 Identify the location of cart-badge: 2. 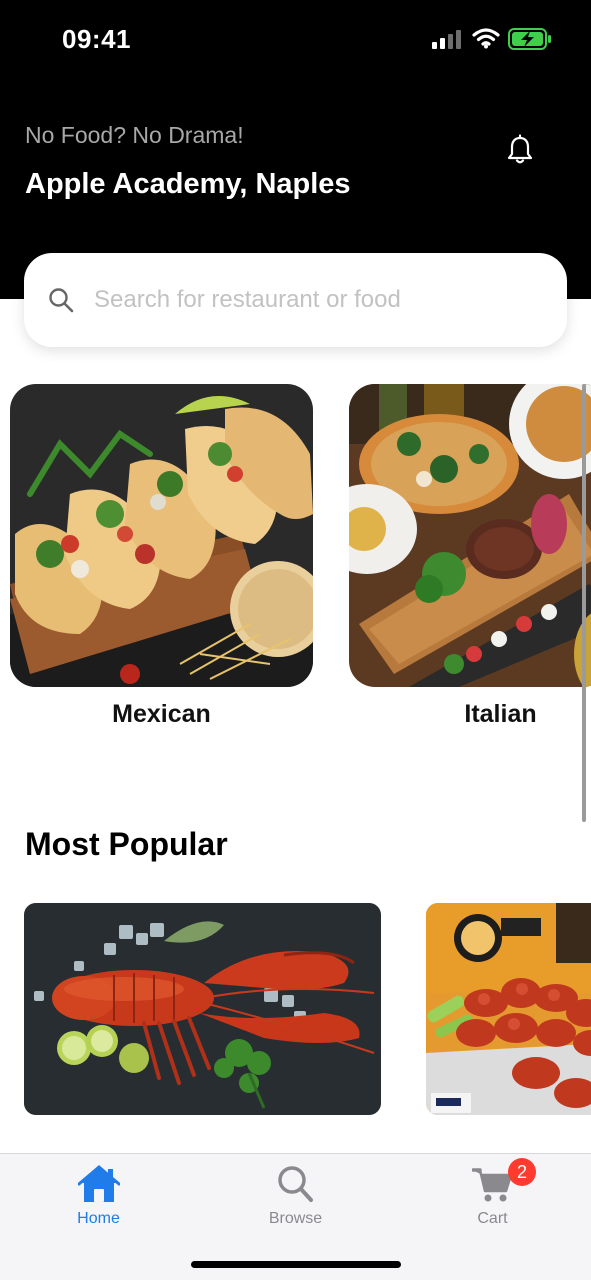
(522, 1172).